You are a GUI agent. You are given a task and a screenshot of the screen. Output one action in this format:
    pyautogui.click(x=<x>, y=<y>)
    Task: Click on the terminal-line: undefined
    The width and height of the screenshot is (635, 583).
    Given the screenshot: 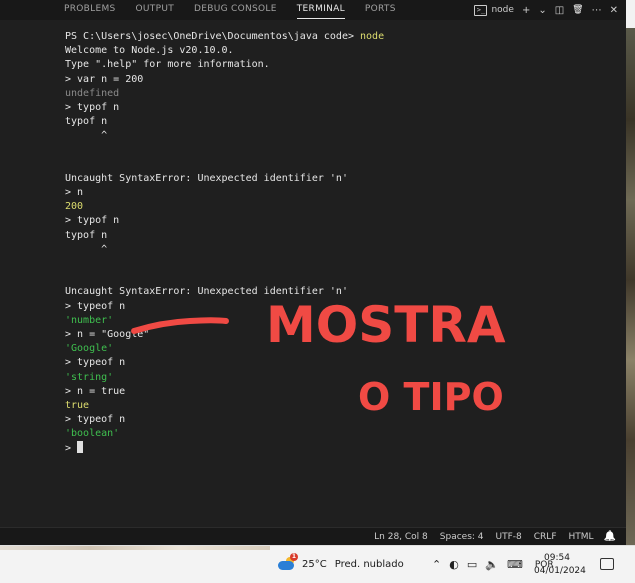 What is the action you would take?
    pyautogui.click(x=345, y=94)
    